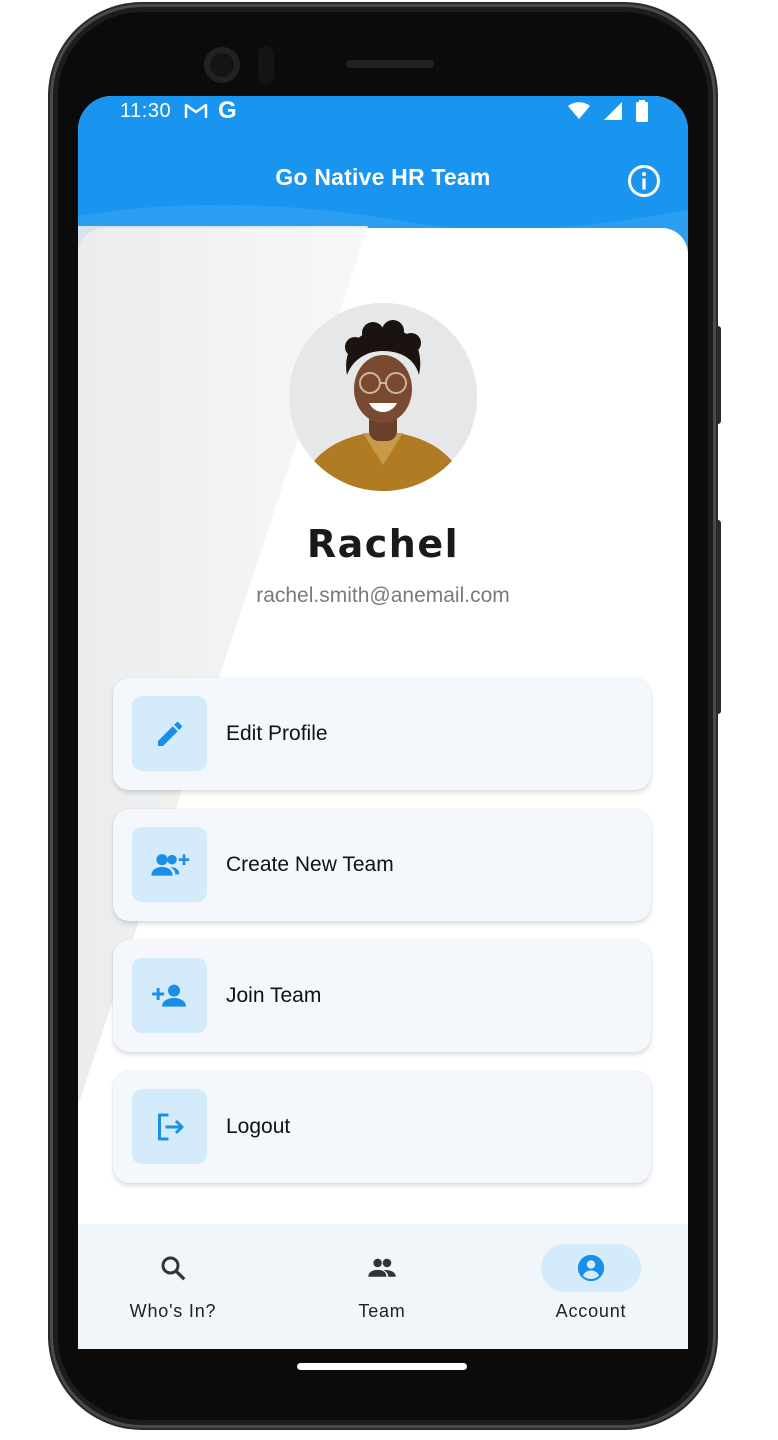 This screenshot has width=778, height=1440. What do you see at coordinates (382, 734) in the screenshot?
I see `edit-profile-button: Edit Profile` at bounding box center [382, 734].